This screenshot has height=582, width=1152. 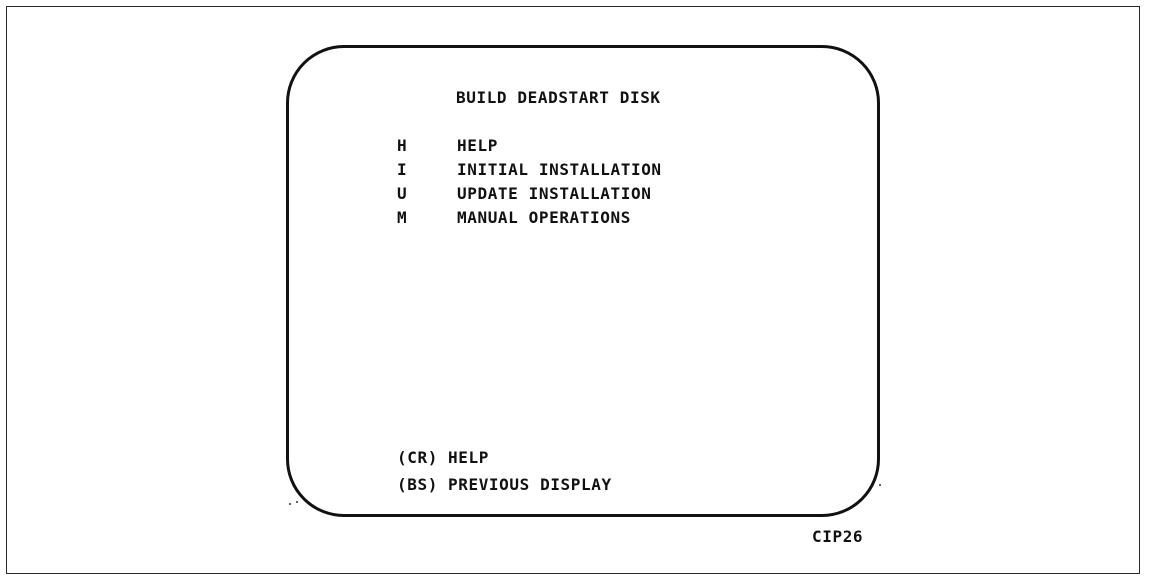 I want to click on footer-help: HELP, so click(x=468, y=458).